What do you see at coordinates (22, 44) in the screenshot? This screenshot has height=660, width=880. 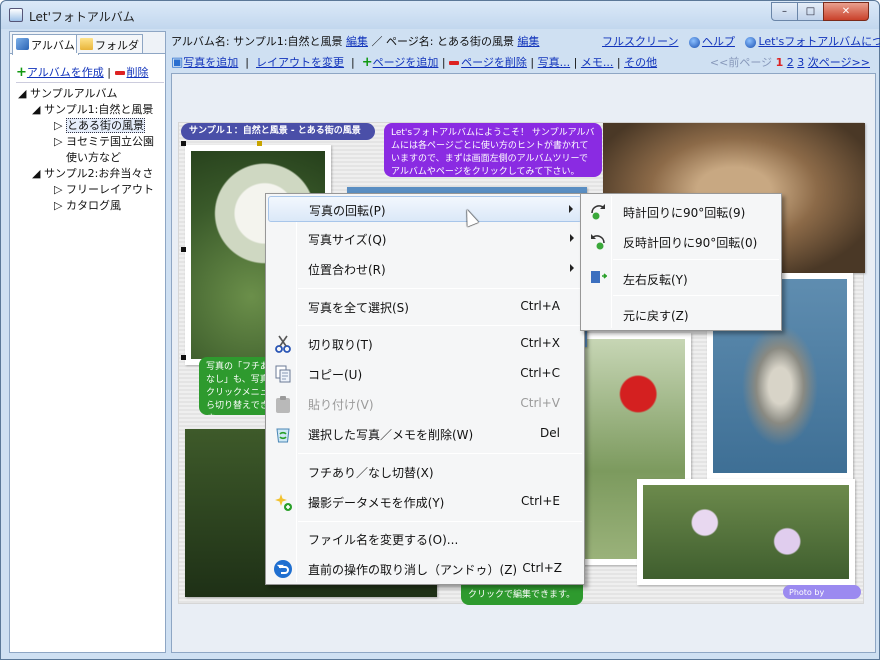 I see `album-icon` at bounding box center [22, 44].